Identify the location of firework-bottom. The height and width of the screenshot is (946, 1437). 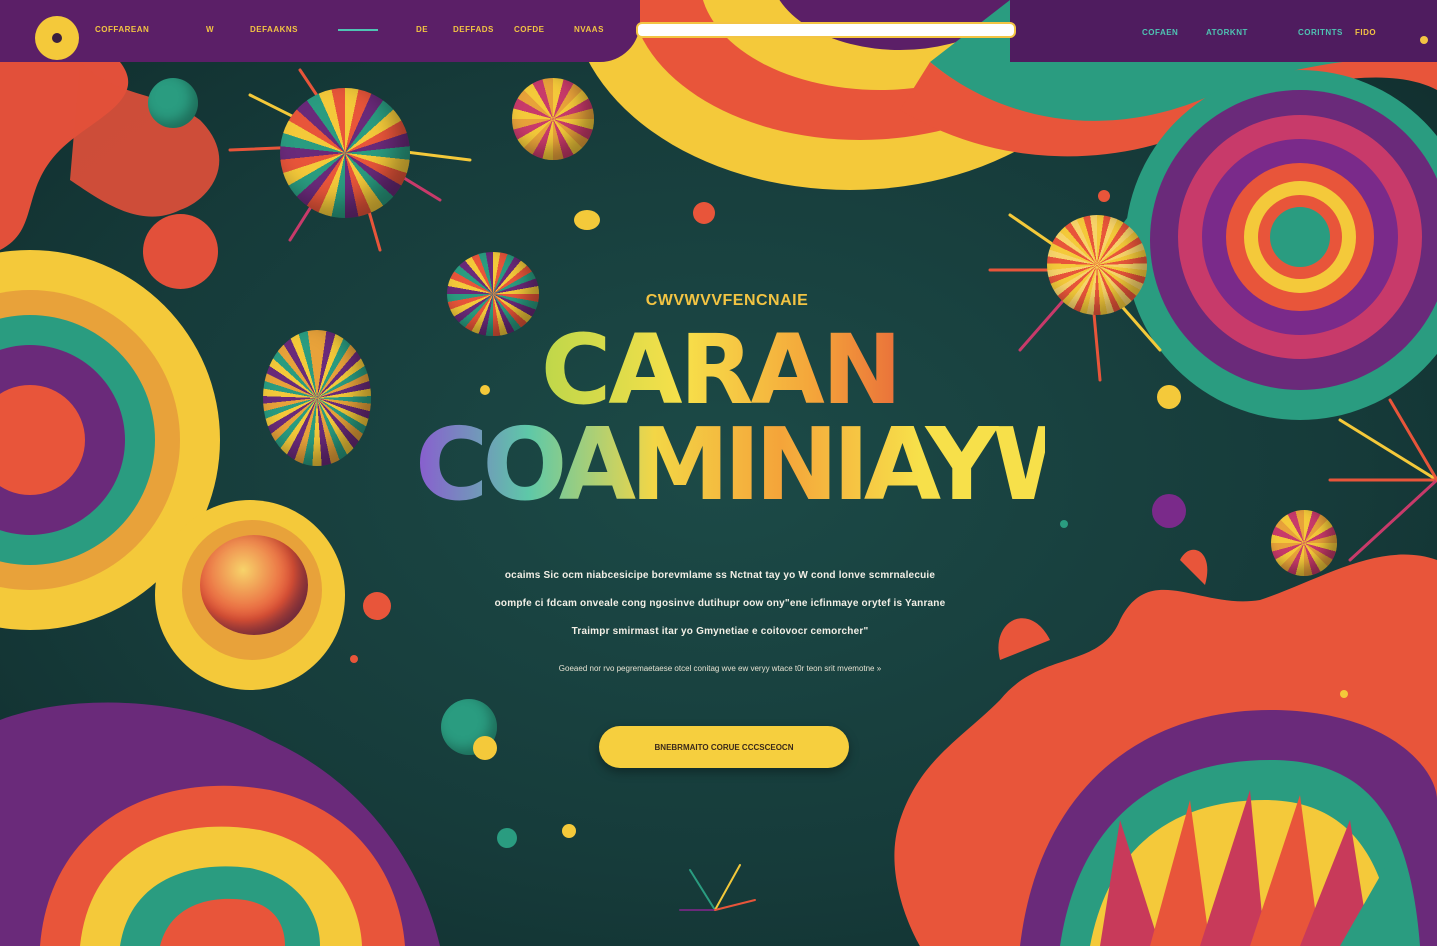
(717, 887).